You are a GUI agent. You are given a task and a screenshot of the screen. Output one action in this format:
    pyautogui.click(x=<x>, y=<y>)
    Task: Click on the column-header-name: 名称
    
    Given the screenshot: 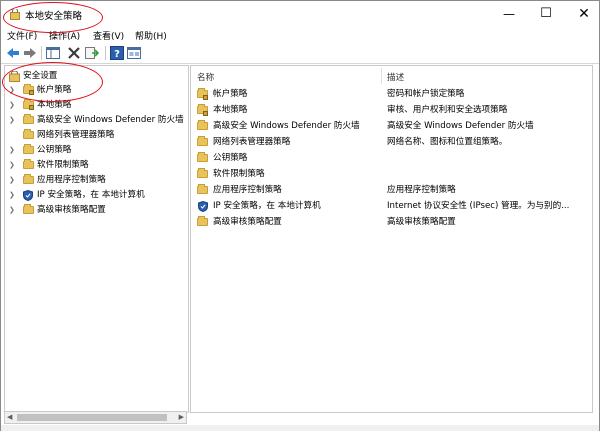 What is the action you would take?
    pyautogui.click(x=205, y=77)
    